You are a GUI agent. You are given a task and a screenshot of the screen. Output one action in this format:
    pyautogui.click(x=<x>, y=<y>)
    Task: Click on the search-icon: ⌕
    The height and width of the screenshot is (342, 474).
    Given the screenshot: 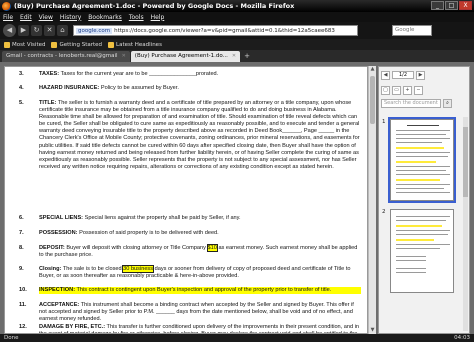 What is the action you would take?
    pyautogui.click(x=447, y=103)
    